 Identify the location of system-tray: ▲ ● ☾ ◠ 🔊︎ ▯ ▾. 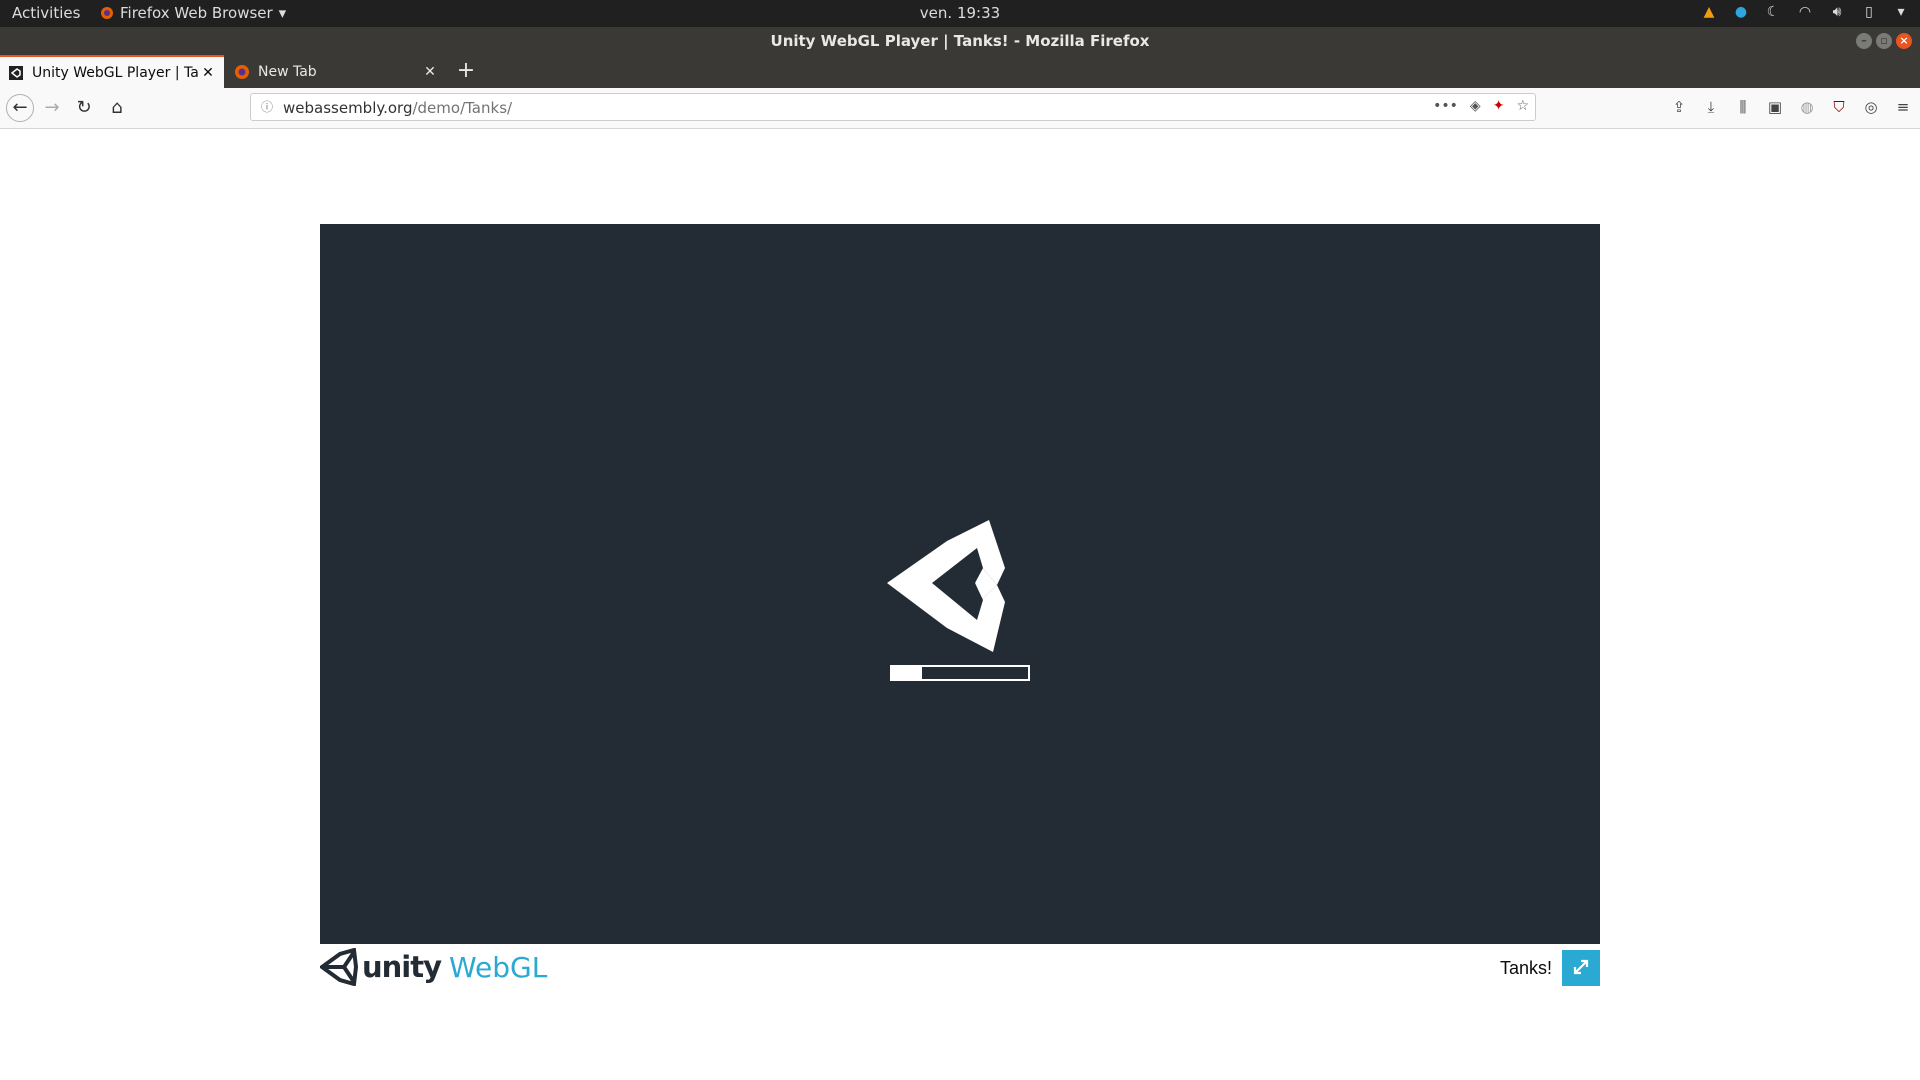
(1805, 12).